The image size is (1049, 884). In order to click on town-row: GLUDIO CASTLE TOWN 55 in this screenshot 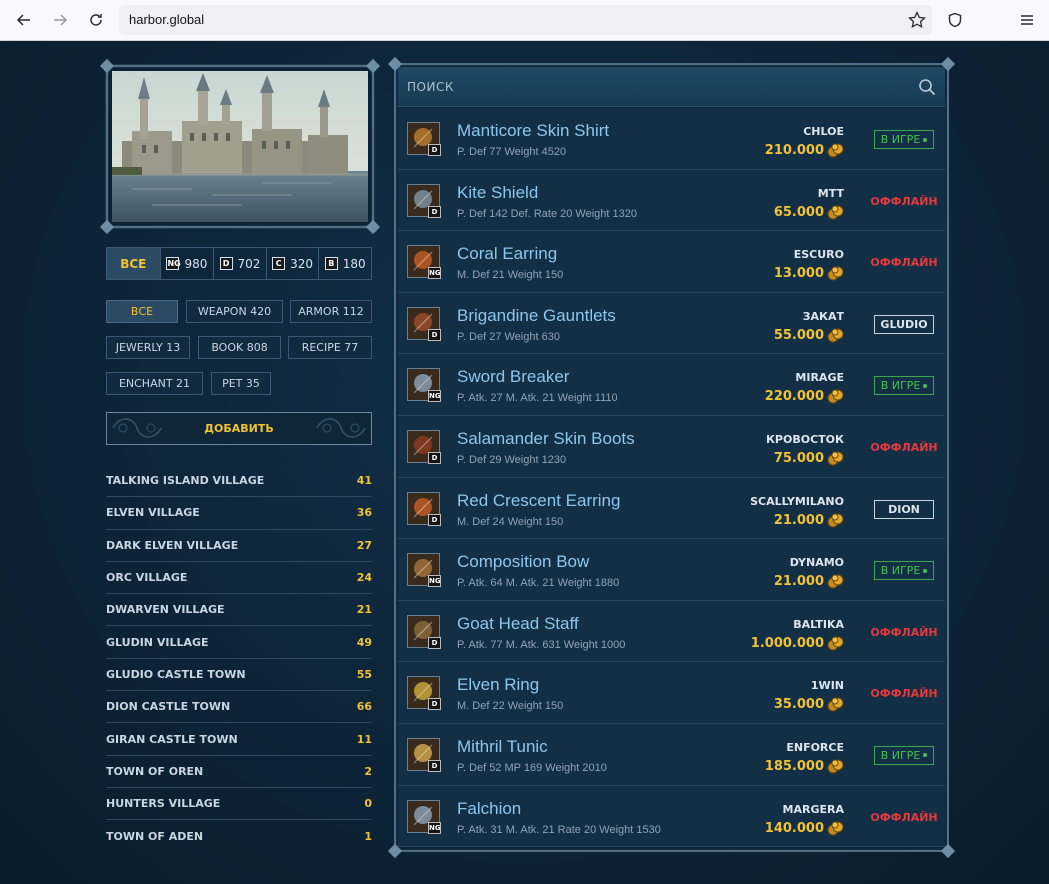, I will do `click(239, 675)`.